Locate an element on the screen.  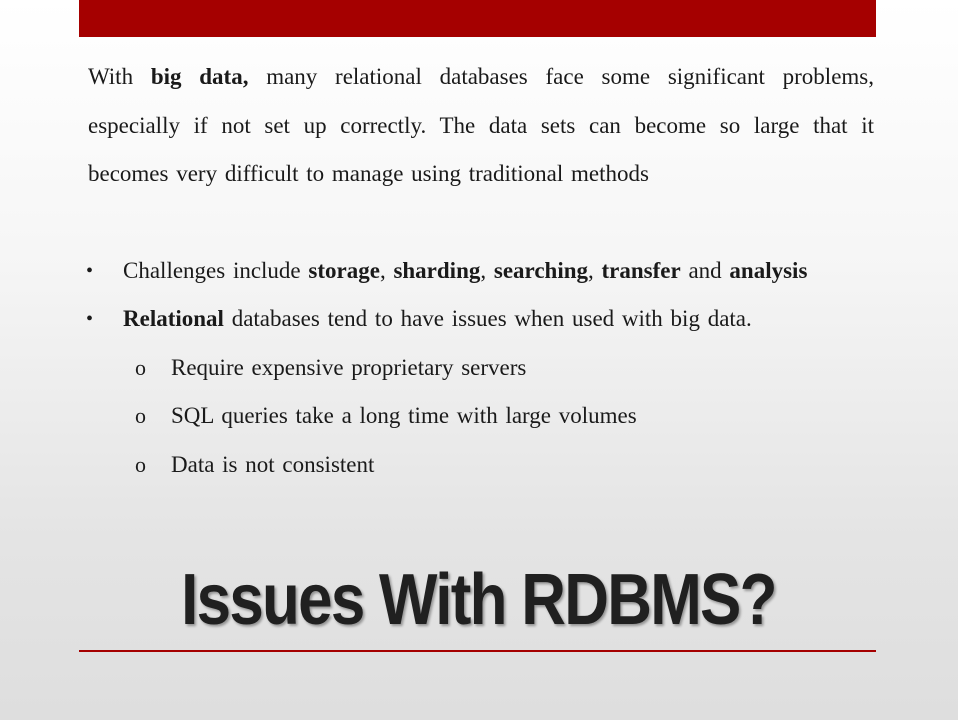
bullet-text: and is located at coordinates (705, 270).